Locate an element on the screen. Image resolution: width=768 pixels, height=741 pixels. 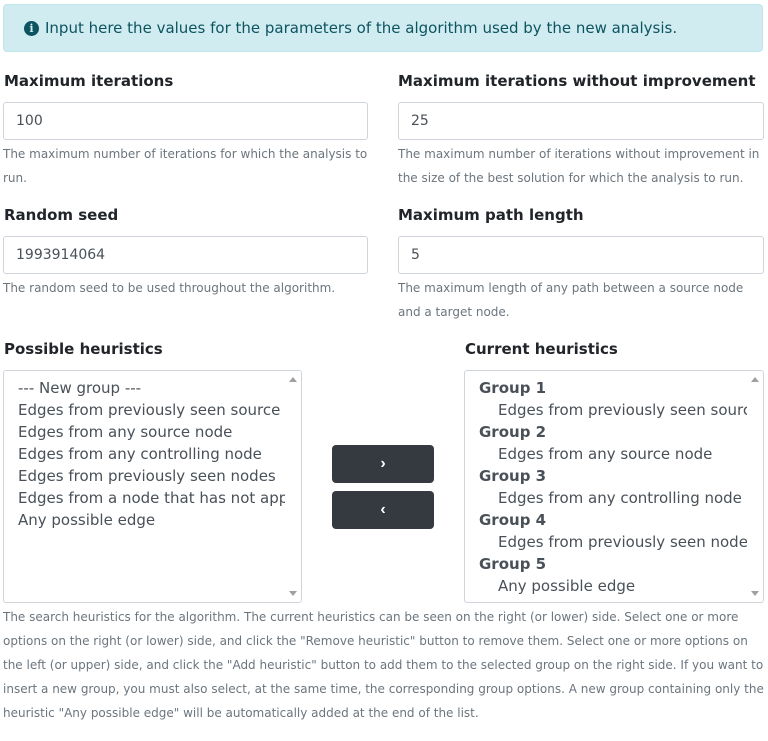
max-iterations-without-improvement-input is located at coordinates (581, 121).